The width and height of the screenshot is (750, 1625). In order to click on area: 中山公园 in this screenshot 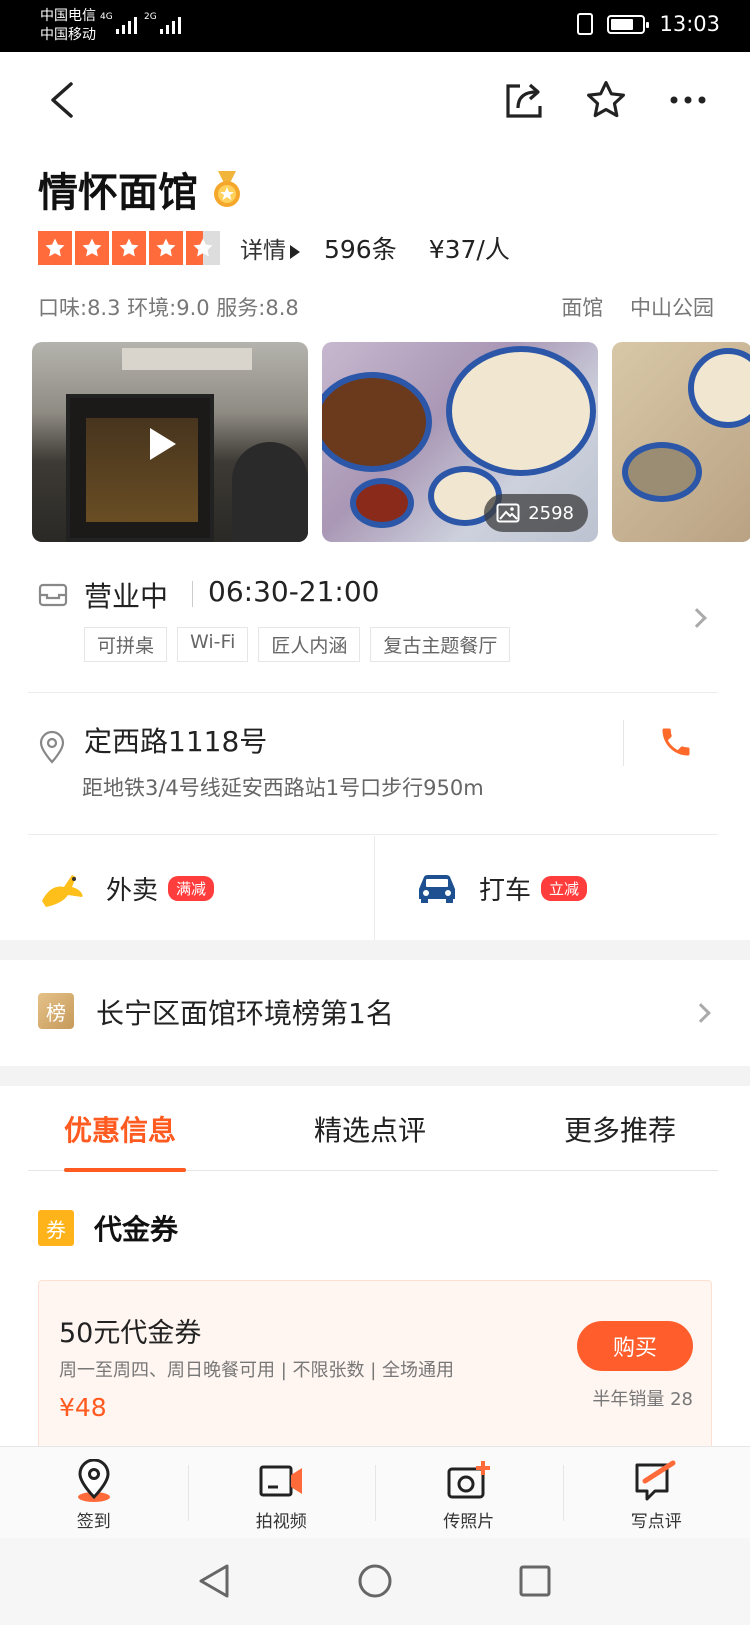, I will do `click(672, 308)`.